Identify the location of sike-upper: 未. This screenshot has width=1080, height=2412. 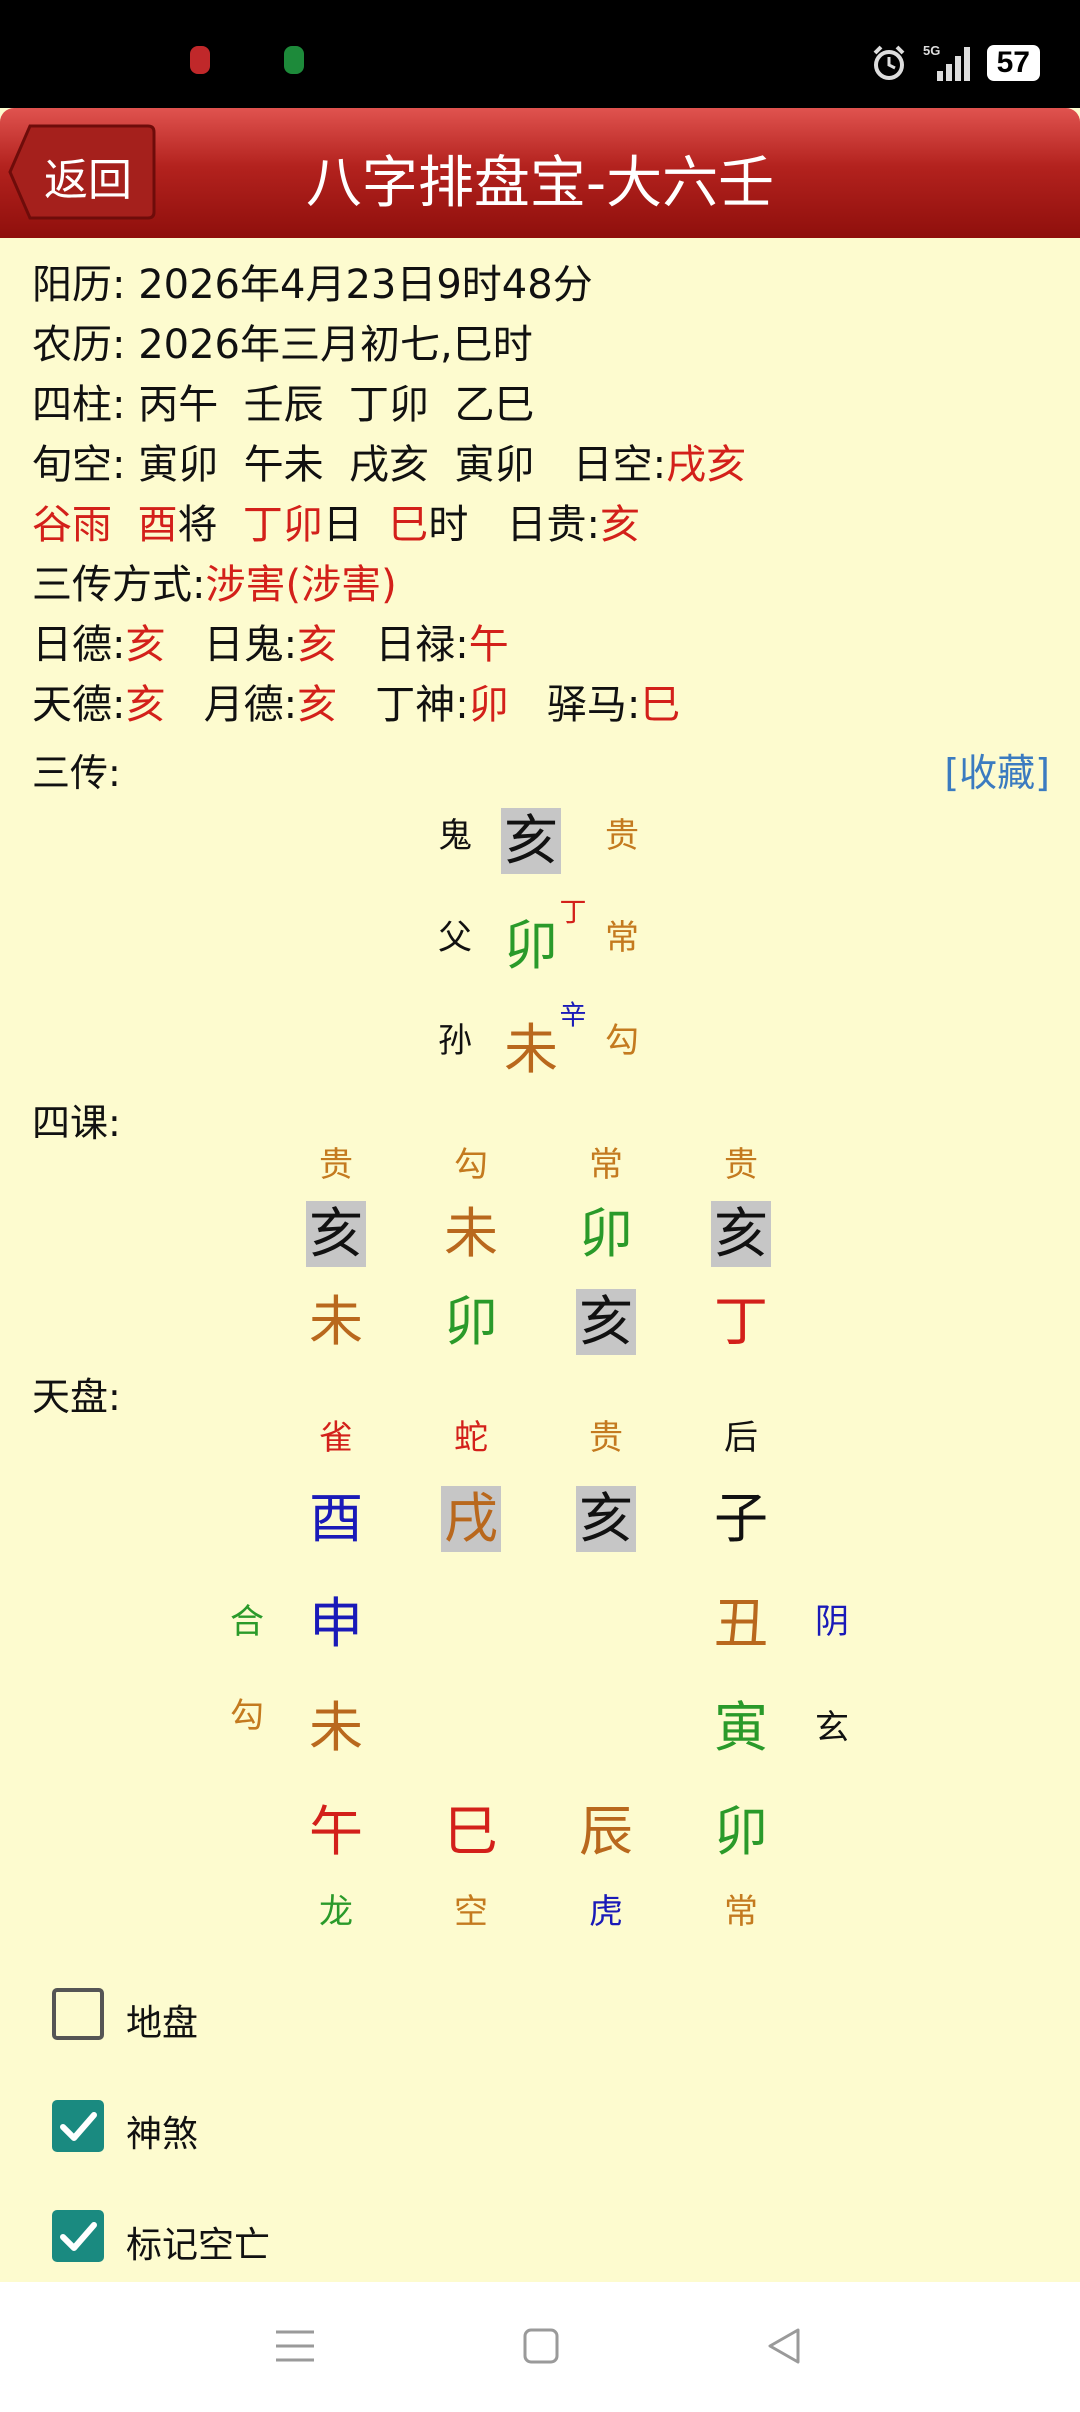
(471, 1233).